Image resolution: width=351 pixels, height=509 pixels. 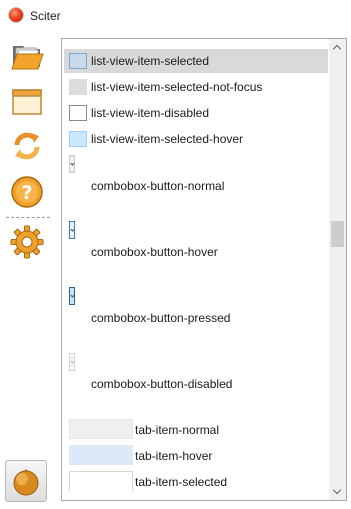 What do you see at coordinates (150, 113) in the screenshot?
I see `list-item-label: list-view-item-disabled` at bounding box center [150, 113].